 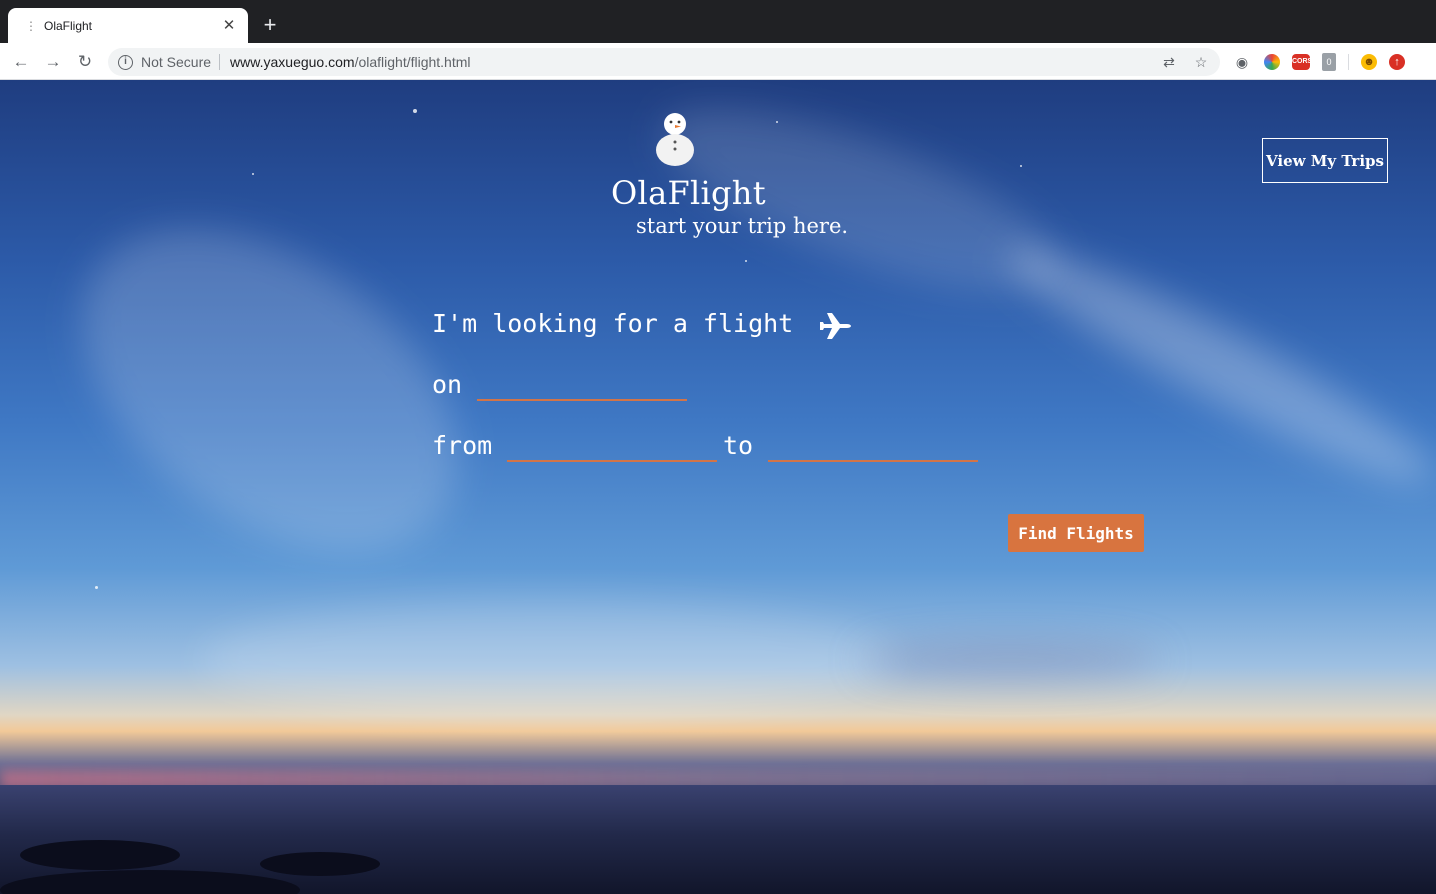 What do you see at coordinates (688, 193) in the screenshot?
I see `brand-title: OlaFlight` at bounding box center [688, 193].